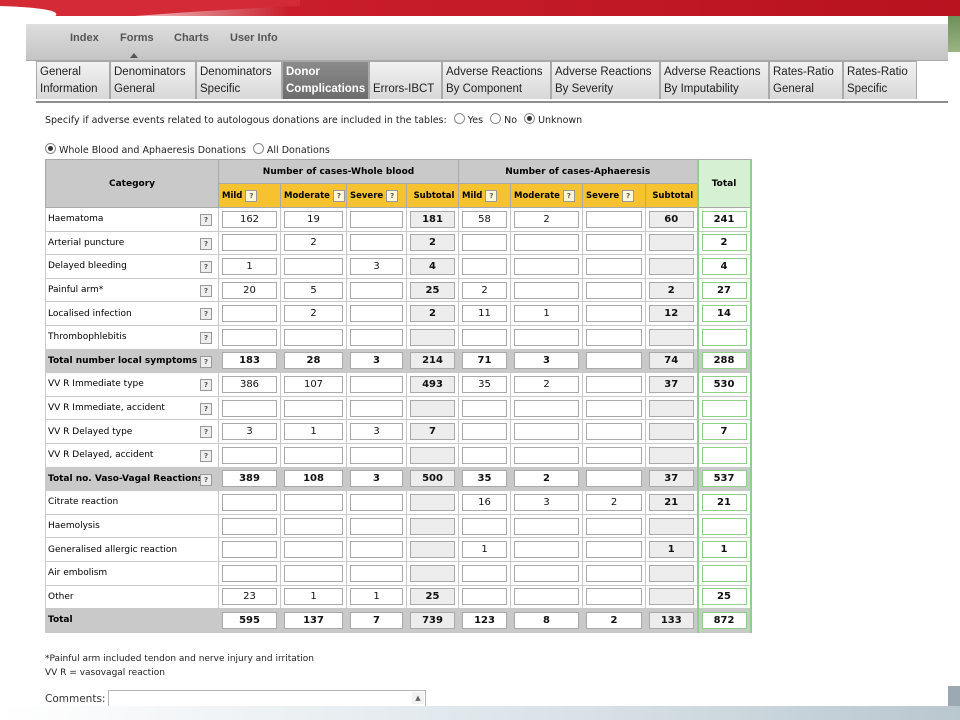  I want to click on comments-textarea: ▲, so click(267, 698).